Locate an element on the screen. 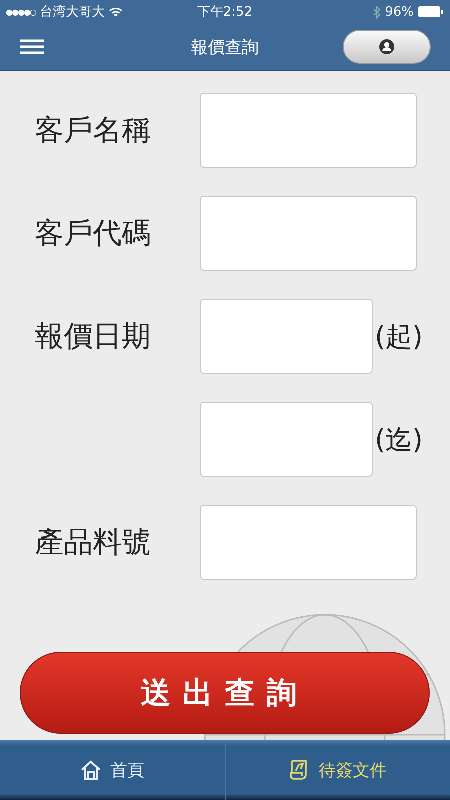 The image size is (450, 800). field-label: 客戶名稱 is located at coordinates (93, 130).